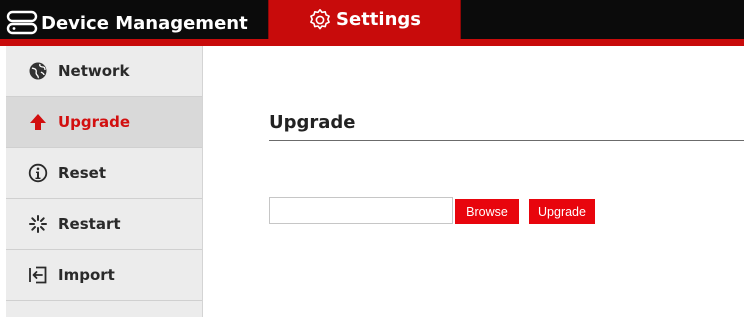  Describe the element at coordinates (22, 23) in the screenshot. I see `device-icon` at that location.